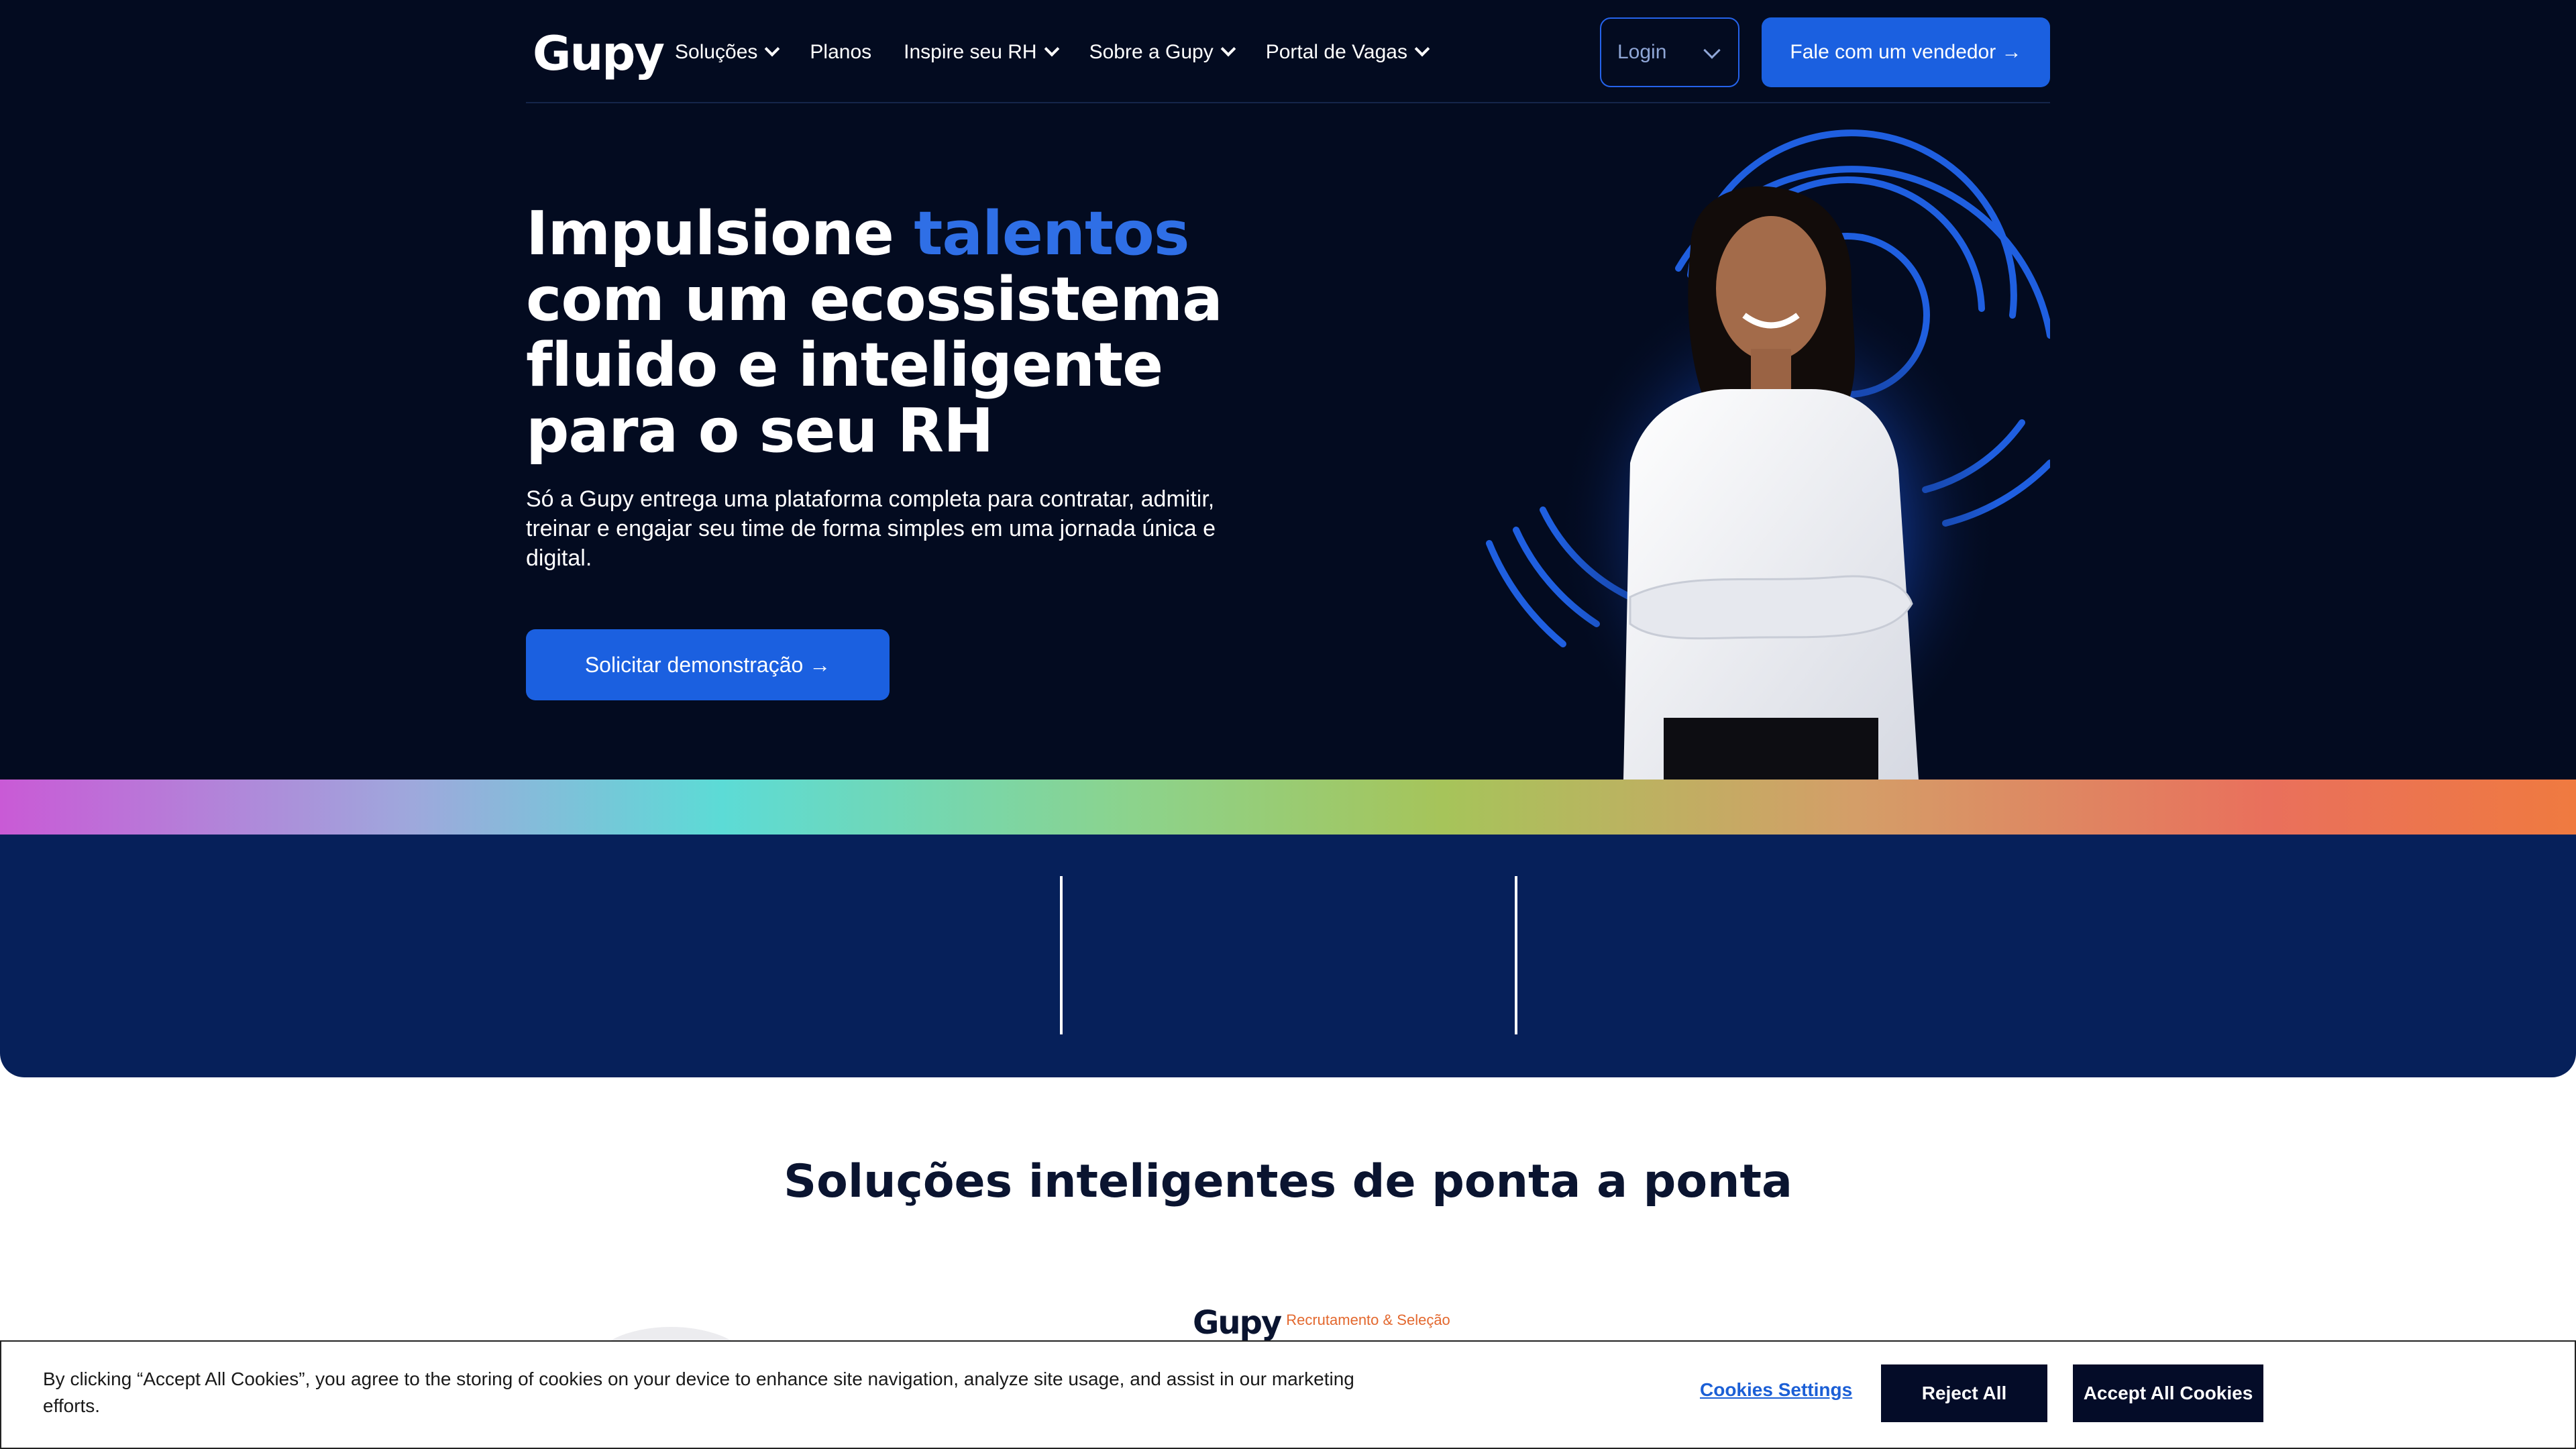  I want to click on nav-item-label: Sobre a Gupy, so click(1151, 52).